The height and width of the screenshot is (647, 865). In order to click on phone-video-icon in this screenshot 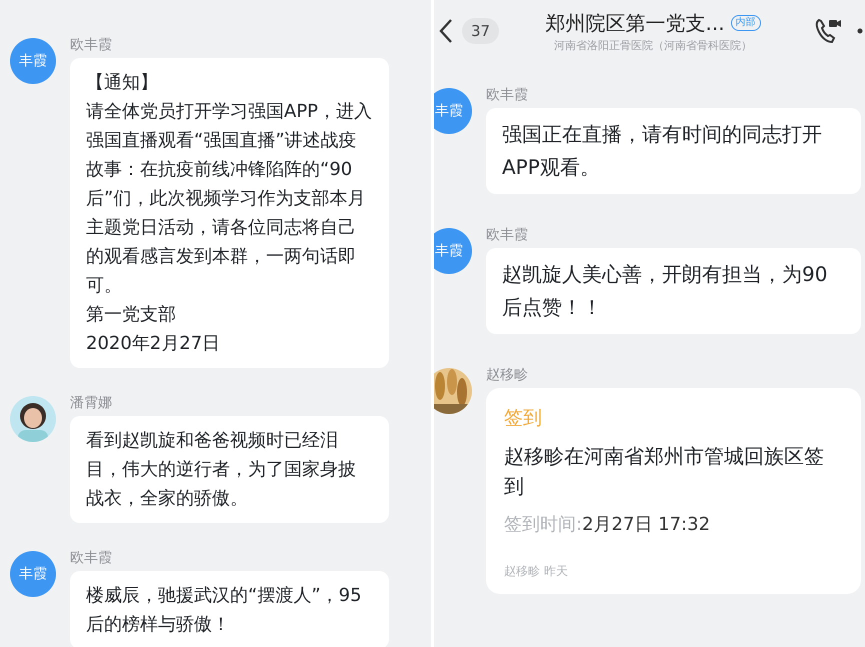, I will do `click(828, 31)`.